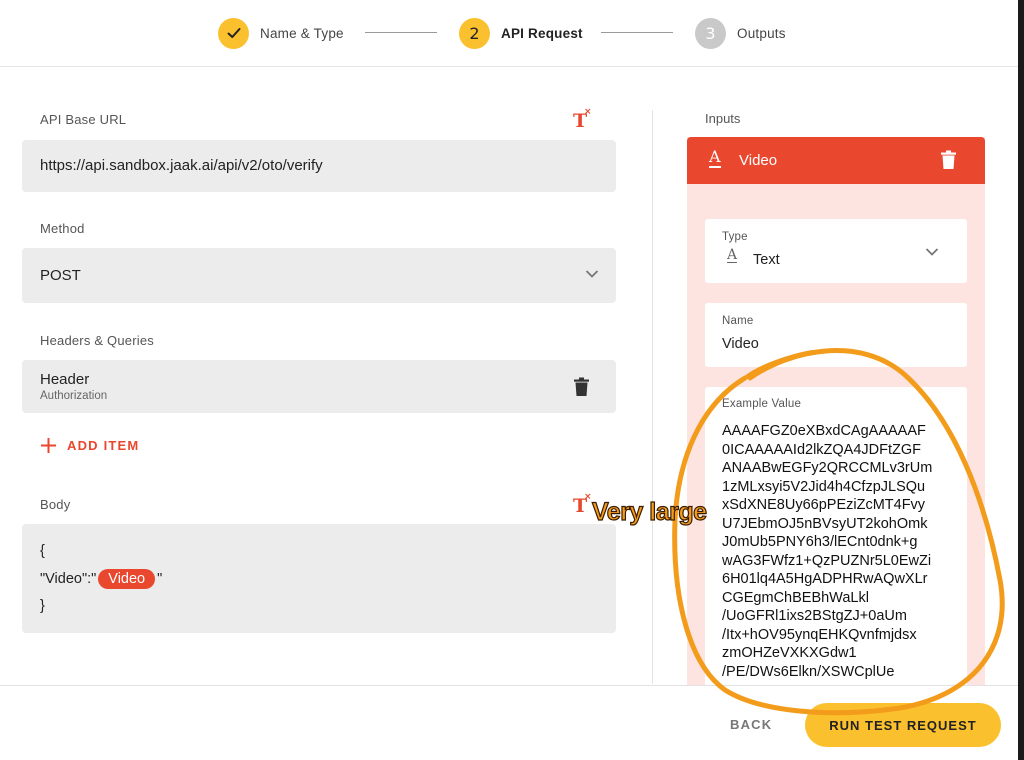 This screenshot has width=1024, height=760. What do you see at coordinates (751, 724) in the screenshot?
I see `back-button: BACK` at bounding box center [751, 724].